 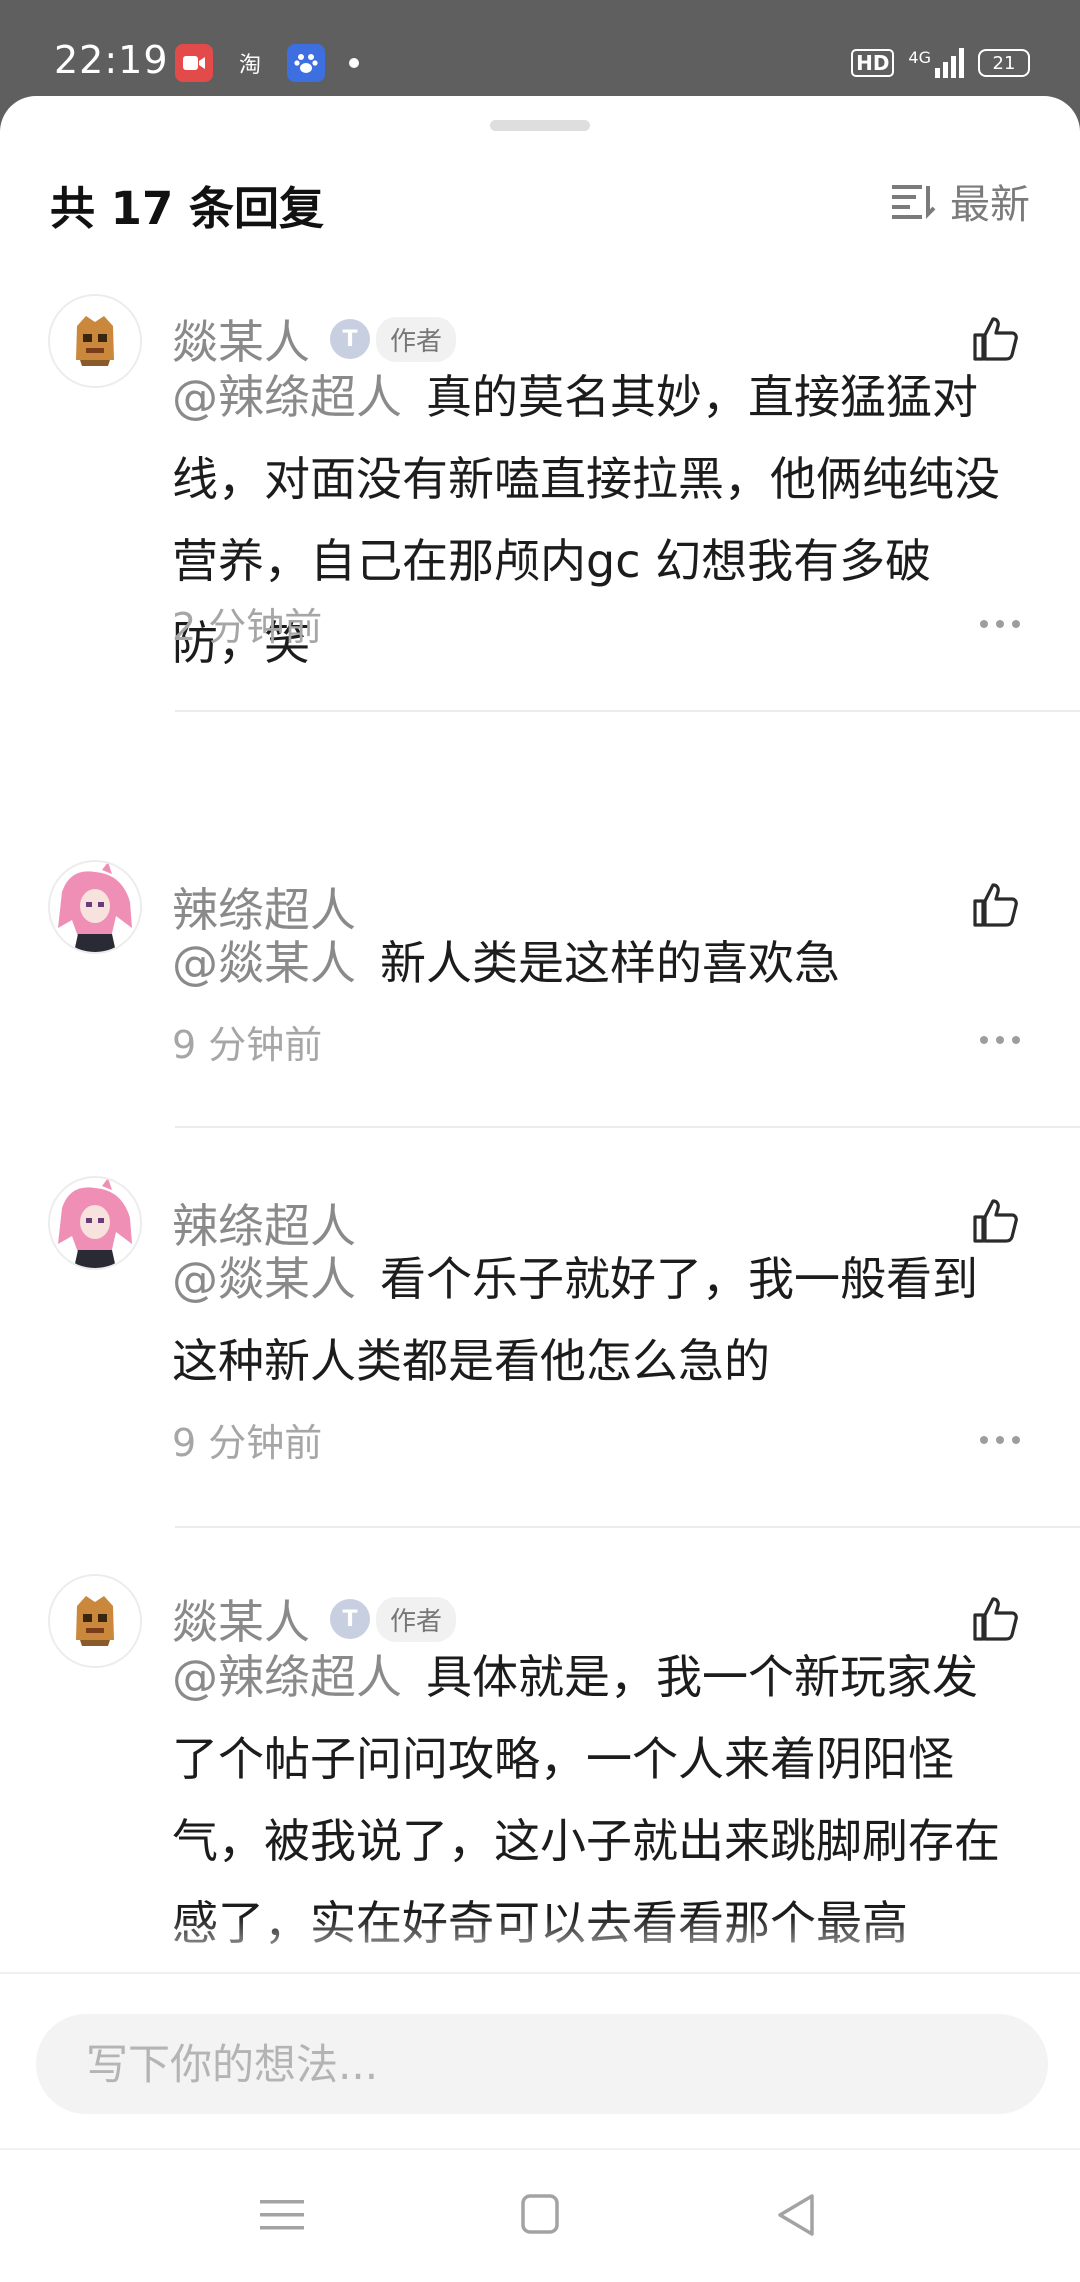 I want to click on network-type: 4G, so click(x=919, y=57).